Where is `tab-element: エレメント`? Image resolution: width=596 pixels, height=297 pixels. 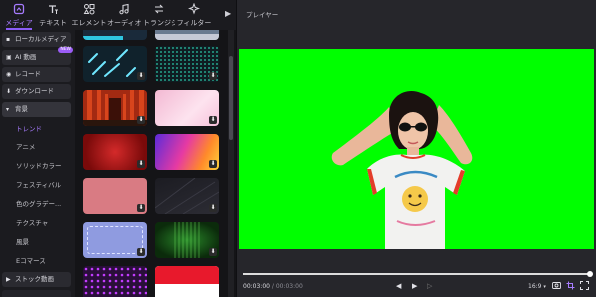
tab-element: エレメント is located at coordinates (89, 15).